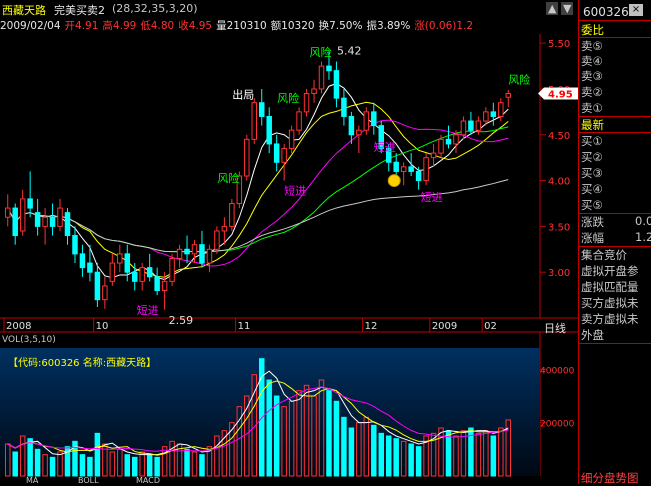 The width and height of the screenshot is (651, 486). What do you see at coordinates (592, 335) in the screenshot?
I see `waipan: 外盘` at bounding box center [592, 335].